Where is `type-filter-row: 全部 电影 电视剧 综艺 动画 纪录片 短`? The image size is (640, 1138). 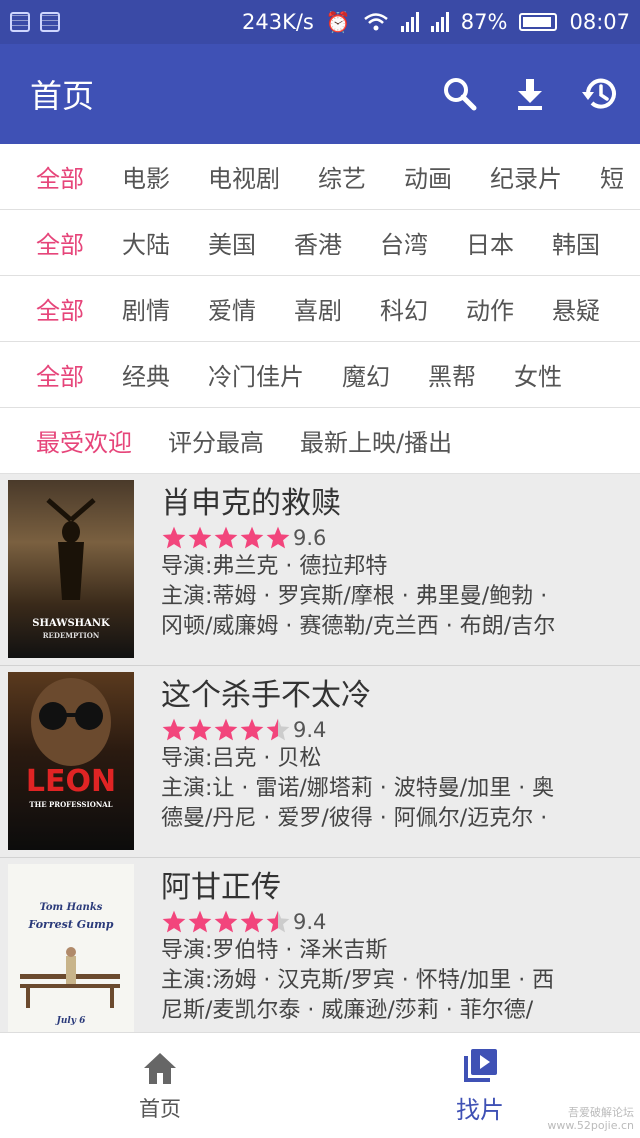 type-filter-row: 全部 电影 电视剧 综艺 动画 纪录片 短 is located at coordinates (320, 177).